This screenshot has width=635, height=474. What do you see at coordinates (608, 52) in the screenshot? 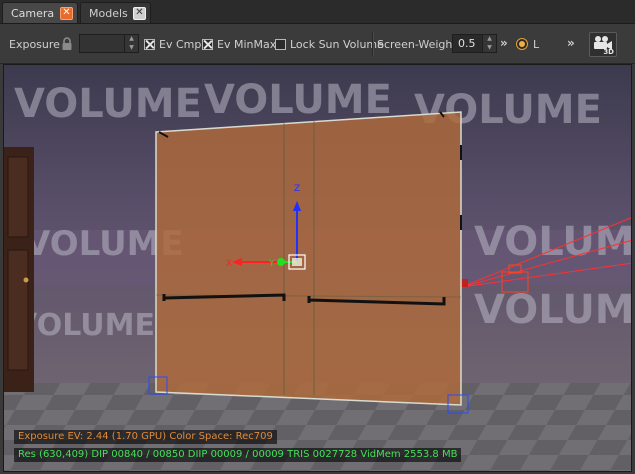
I see `camera-mode-label: 3D` at bounding box center [608, 52].